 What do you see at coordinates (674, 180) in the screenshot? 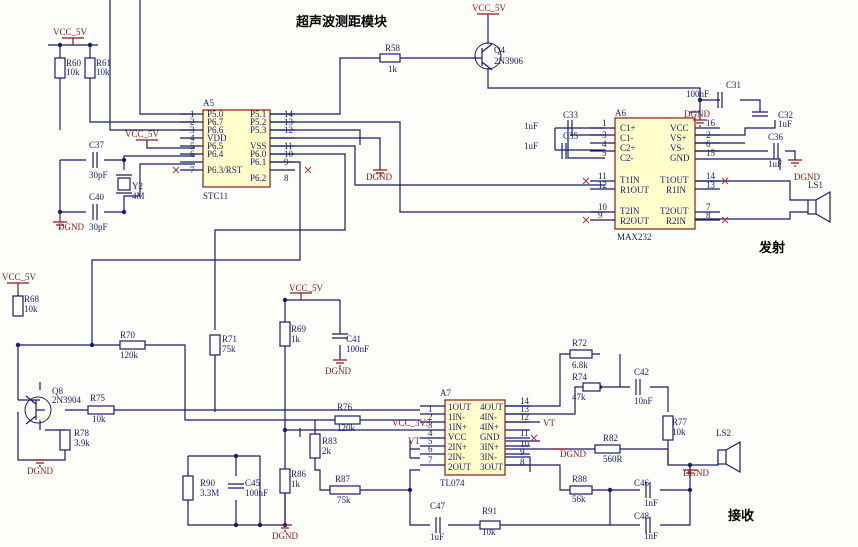
I see `svg-text: T1OUT` at bounding box center [674, 180].